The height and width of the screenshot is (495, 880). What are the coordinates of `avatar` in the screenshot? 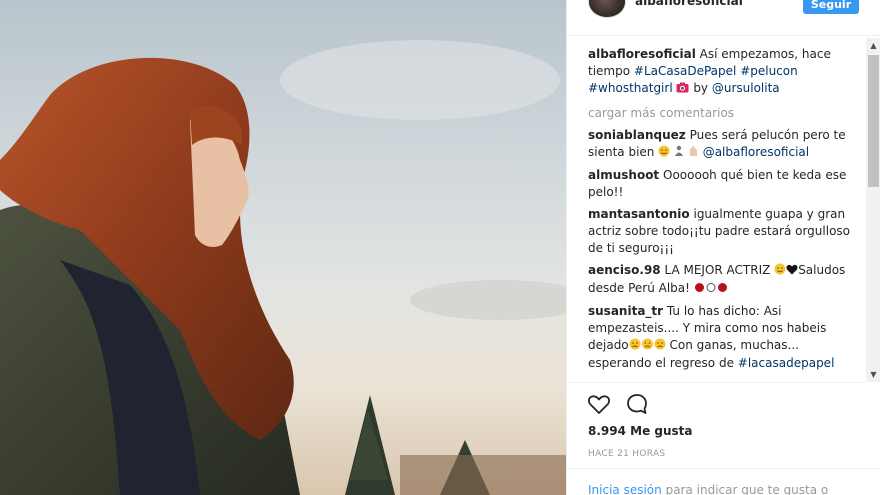 It's located at (607, 9).